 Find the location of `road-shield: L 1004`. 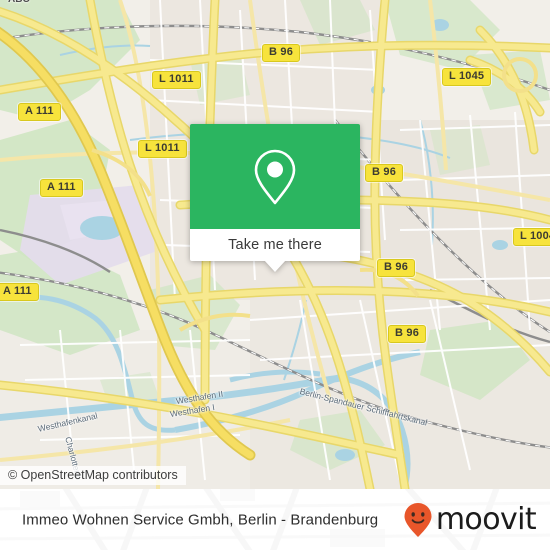

road-shield: L 1004 is located at coordinates (531, 237).